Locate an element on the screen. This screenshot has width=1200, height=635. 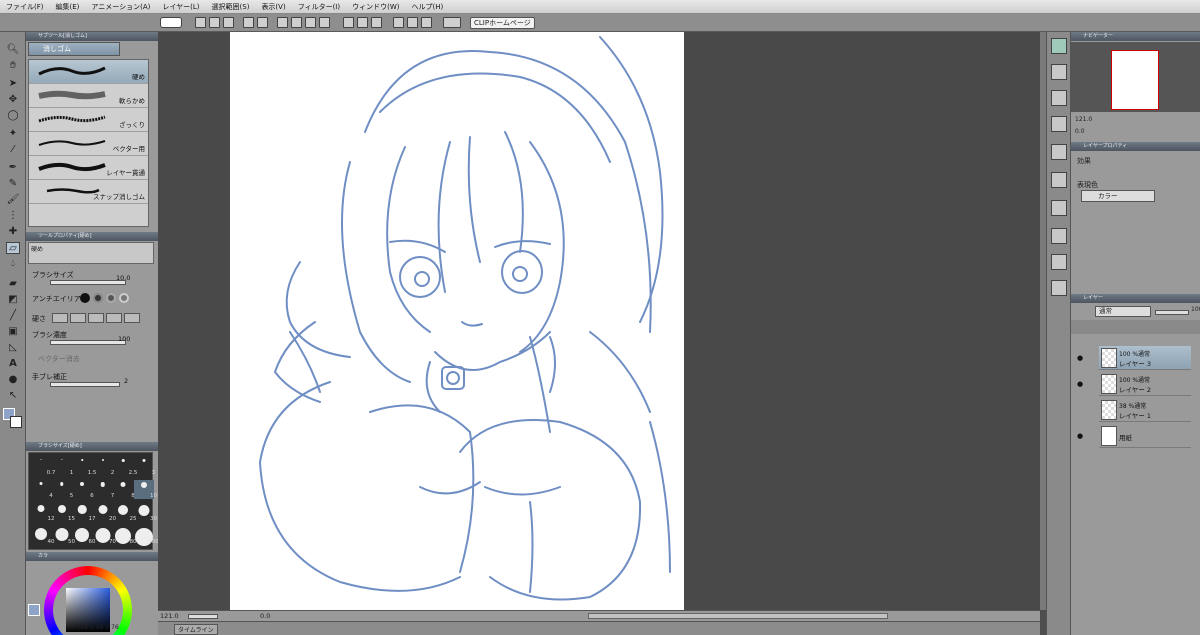
clip-homepage-button: CLIPホームページ is located at coordinates (502, 23).